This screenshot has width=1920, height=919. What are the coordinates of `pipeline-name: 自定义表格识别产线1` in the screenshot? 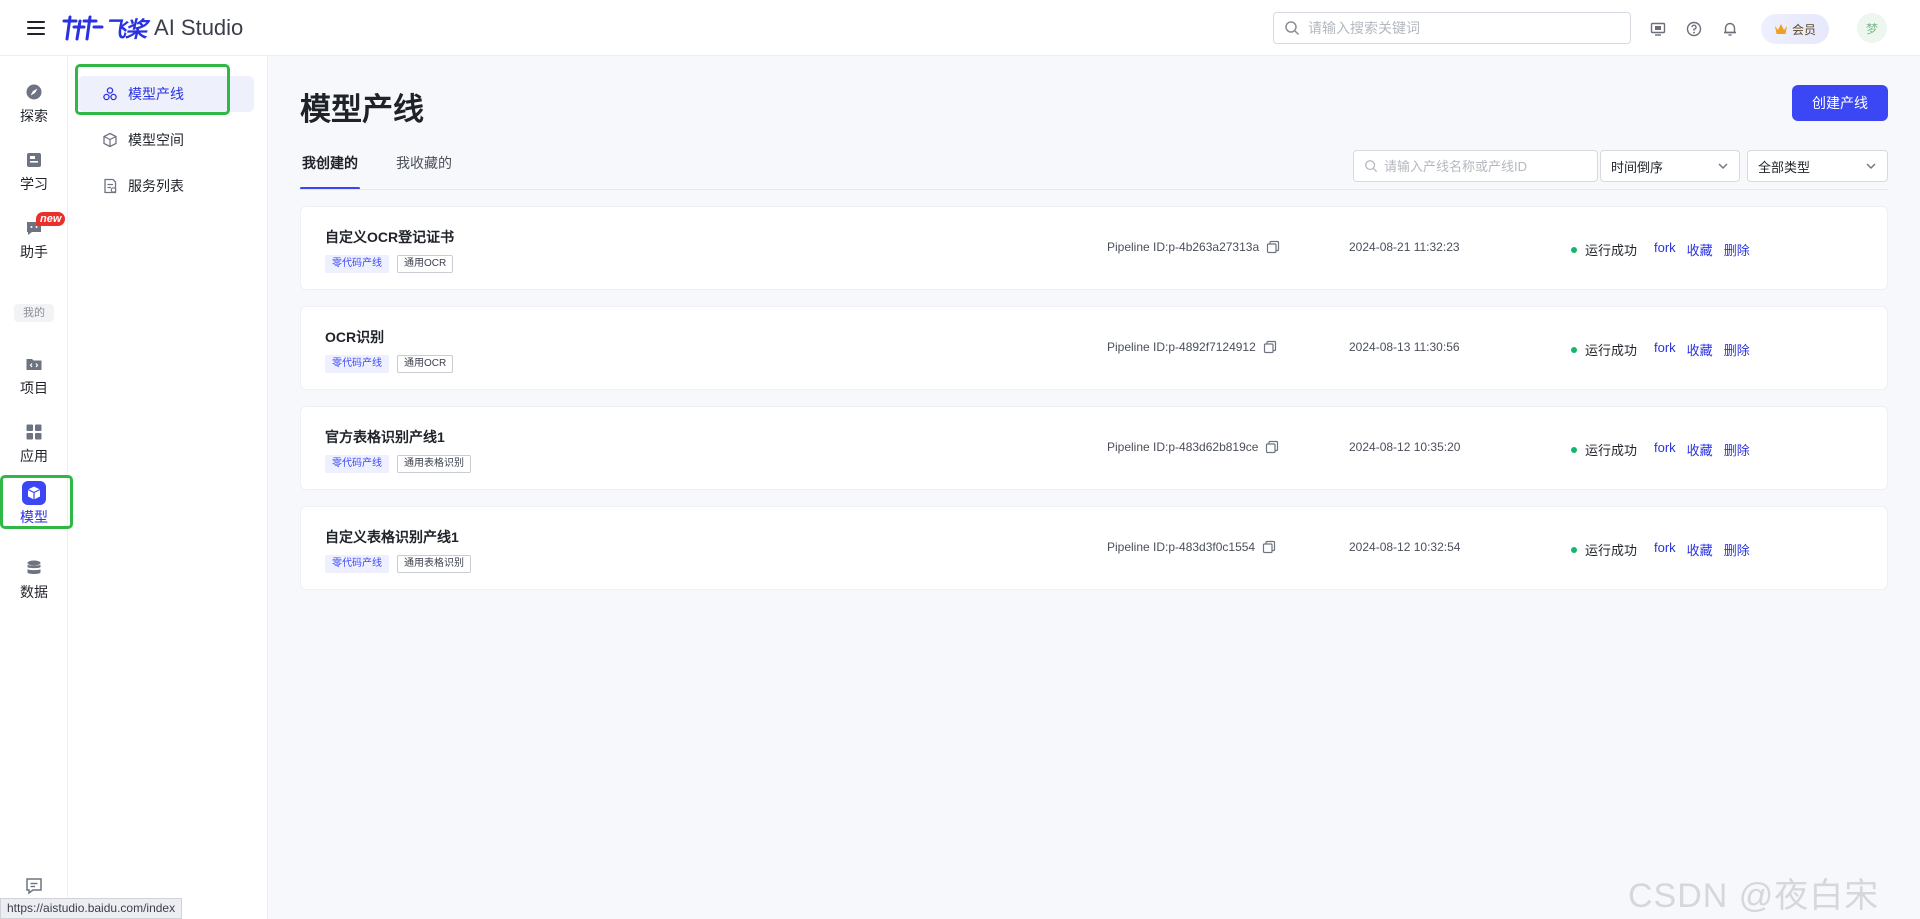 It's located at (392, 537).